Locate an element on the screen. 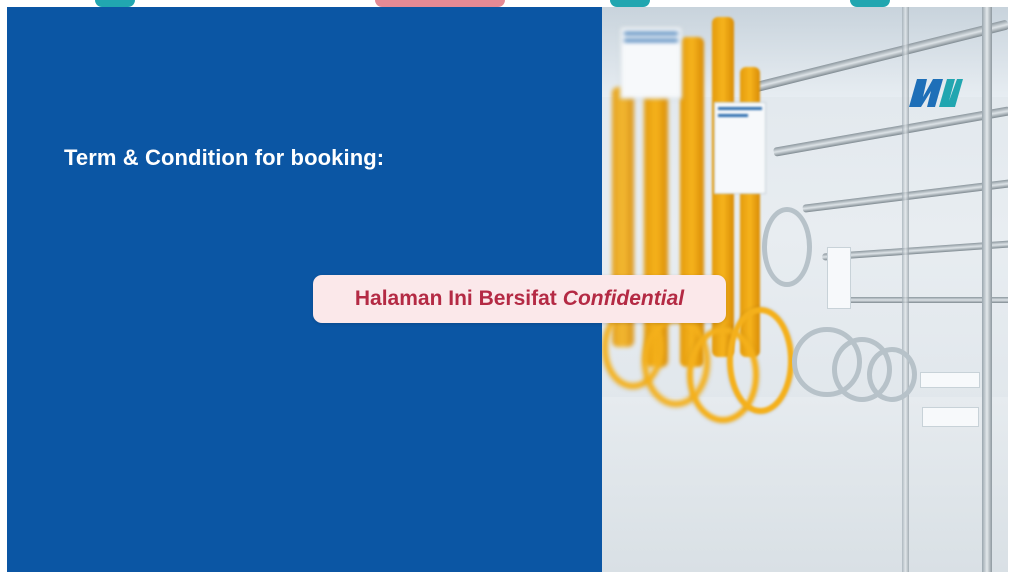 This screenshot has height=572, width=1011. vertical-pole is located at coordinates (987, 289).